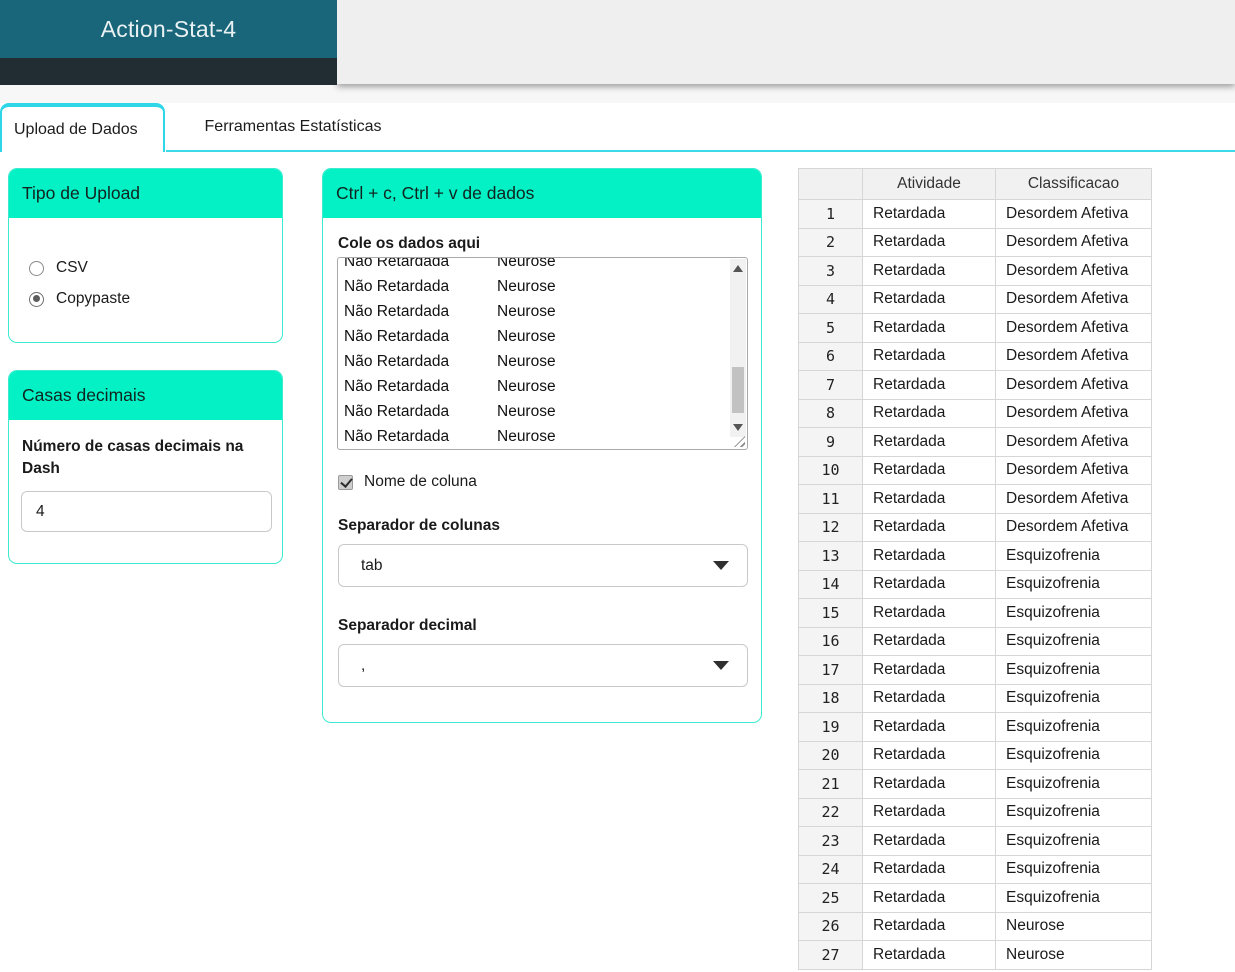  I want to click on row-index-cell: 17, so click(830, 670).